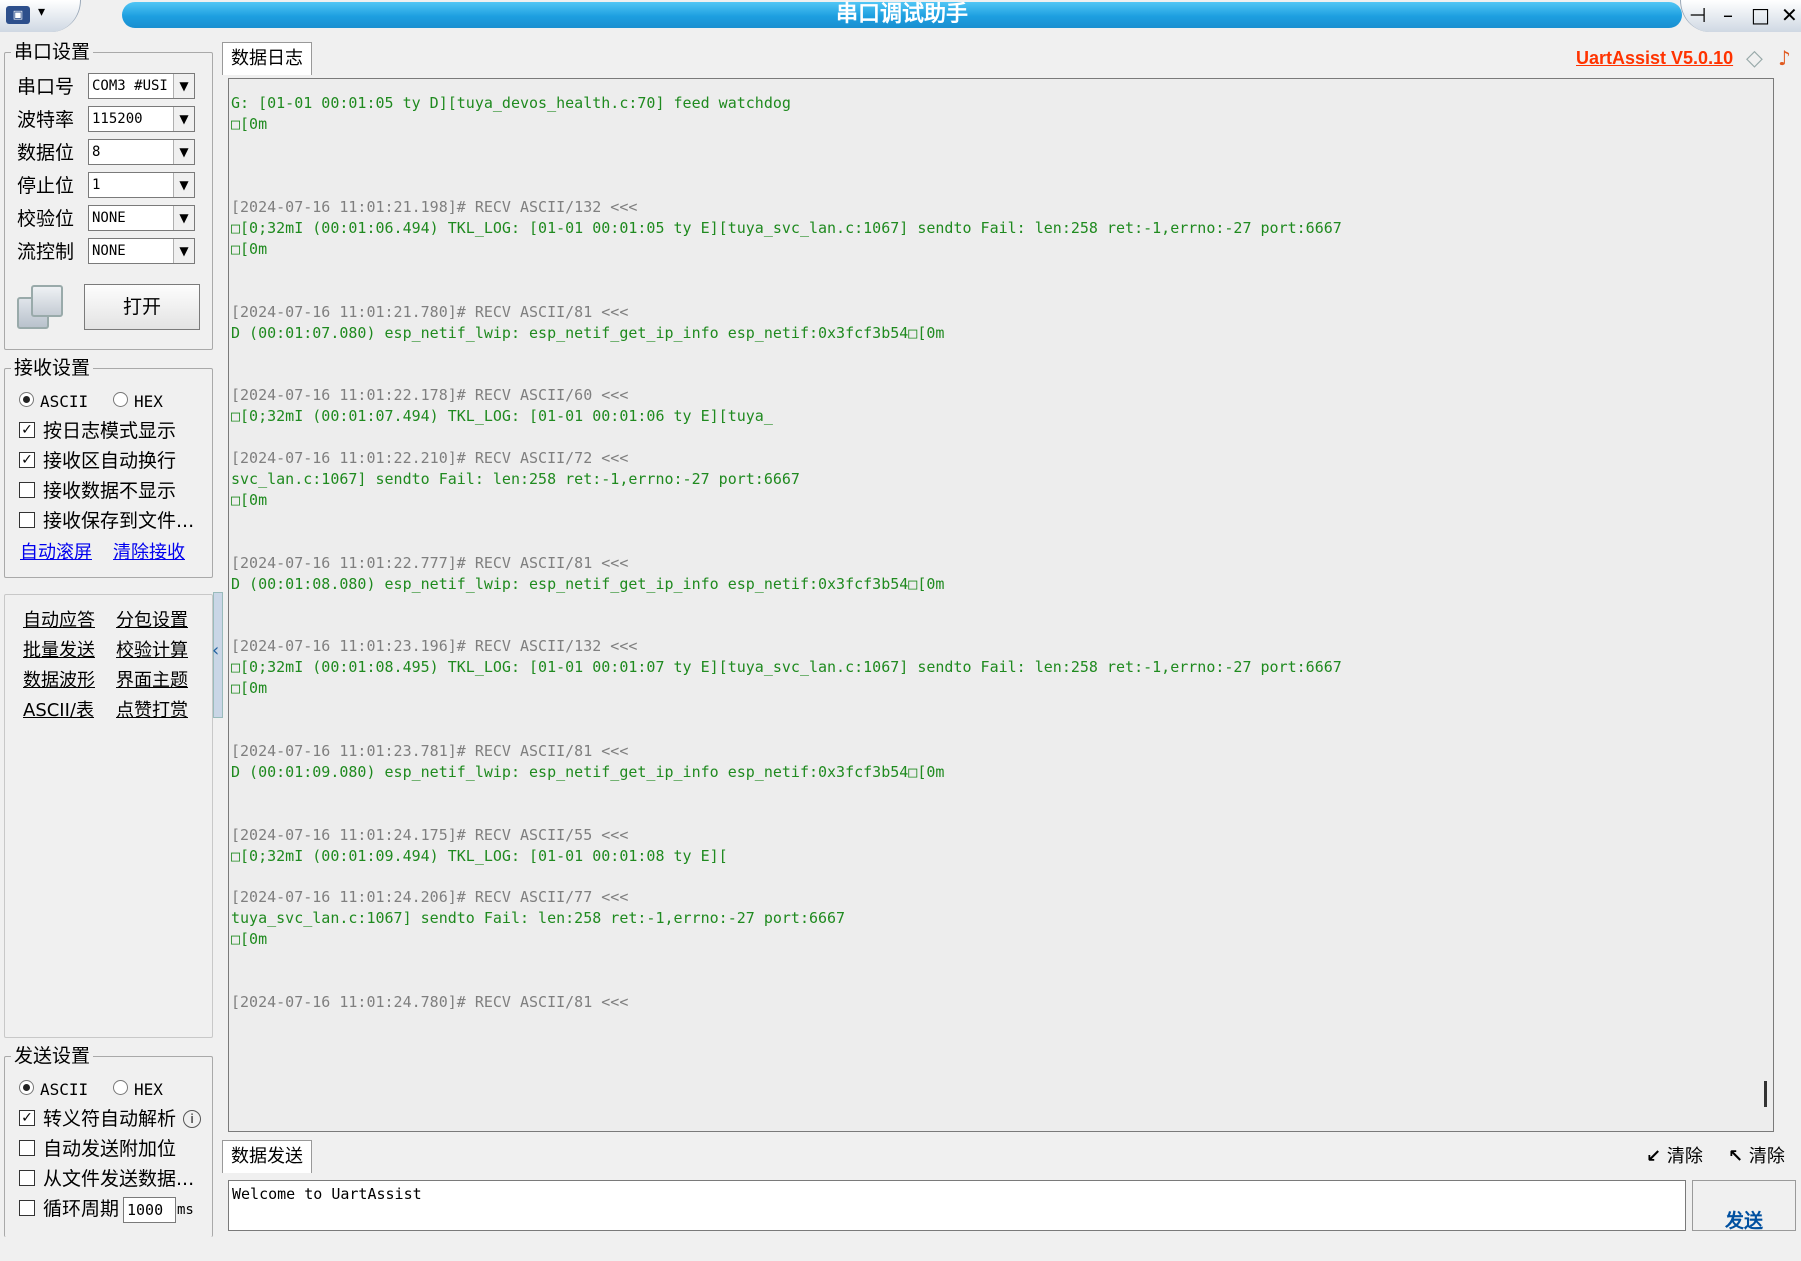  What do you see at coordinates (109, 218) in the screenshot?
I see `parity-value: NONE` at bounding box center [109, 218].